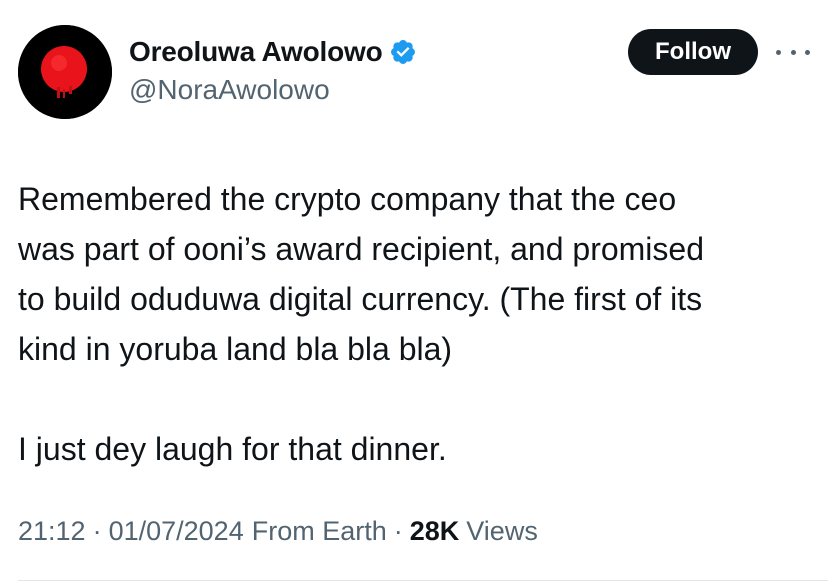 The width and height of the screenshot is (828, 588). I want to click on follow-button: Follow, so click(693, 52).